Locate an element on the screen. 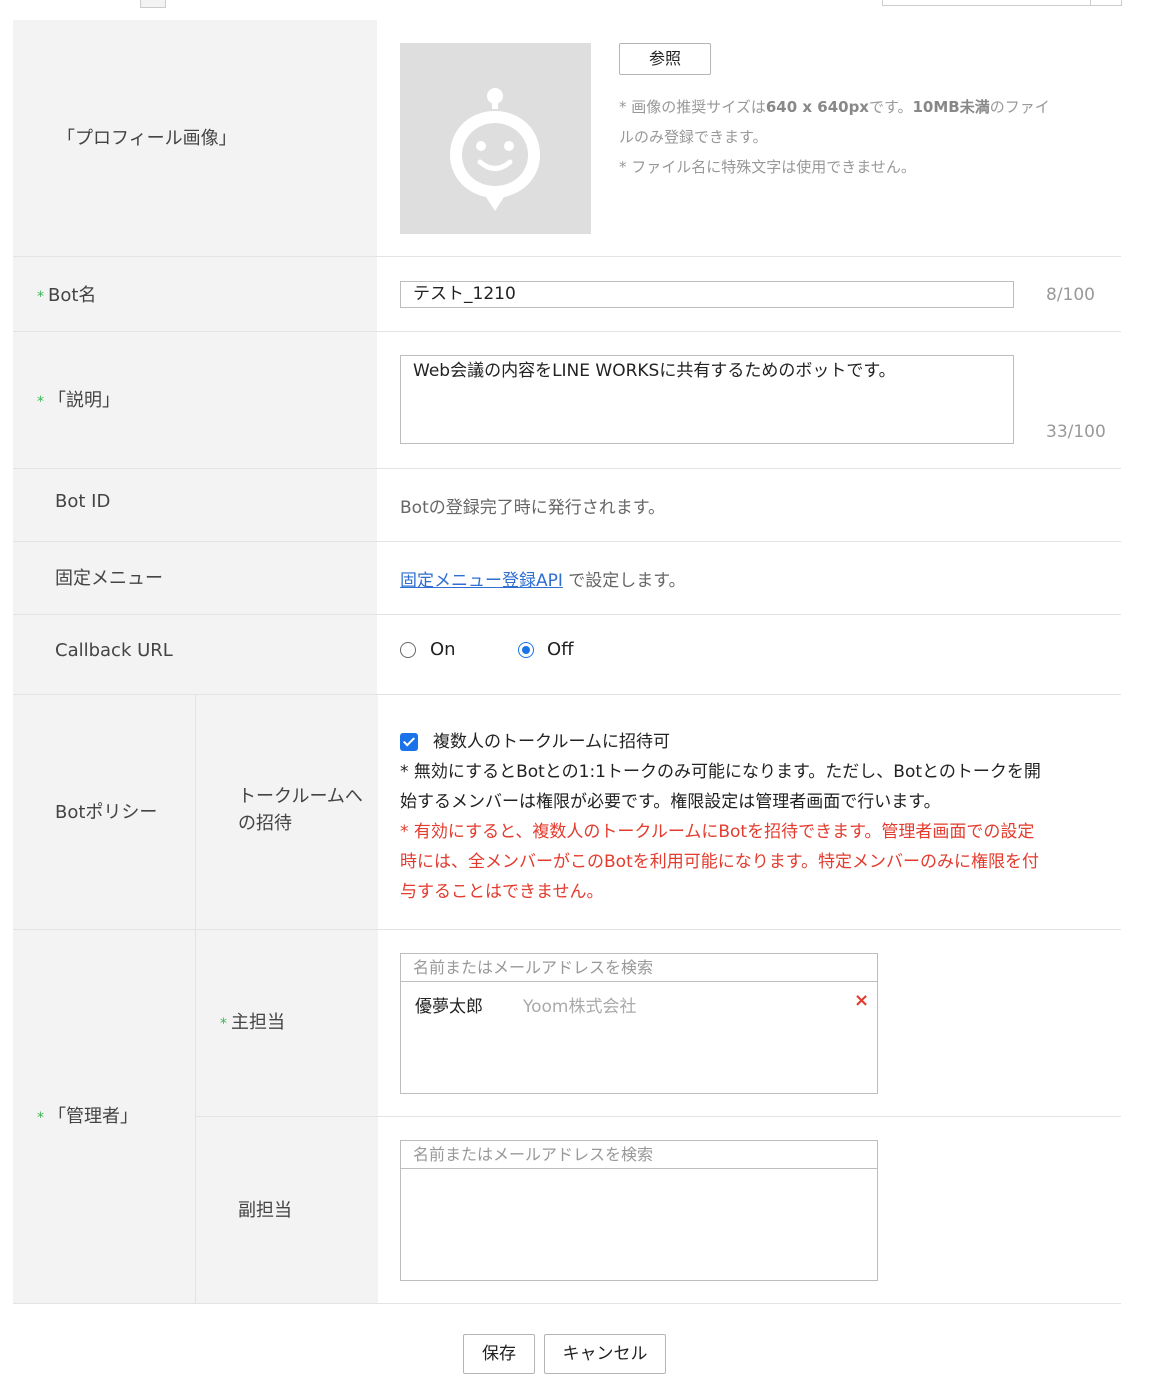 This screenshot has height=1400, width=1160. enable-warning-line3: 与することはできません。 is located at coordinates (502, 892).